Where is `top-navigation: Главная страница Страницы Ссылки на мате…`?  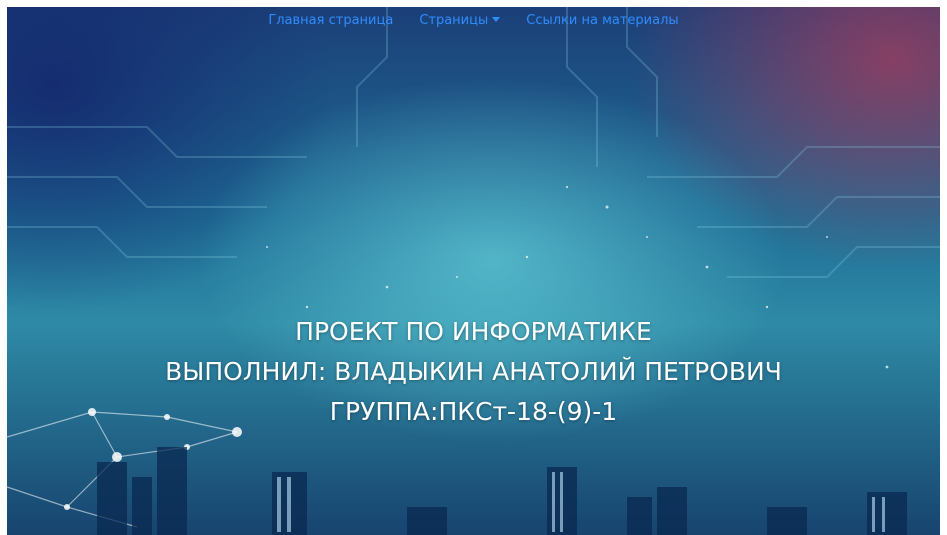
top-navigation: Главная страница Страницы Ссылки на мате… is located at coordinates (473, 20).